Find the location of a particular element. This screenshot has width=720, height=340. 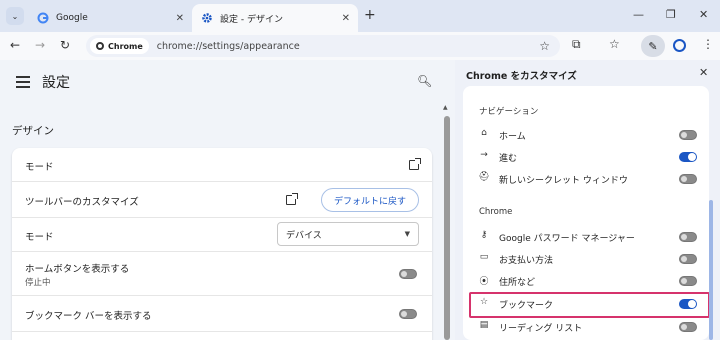

back-arrow-icon: ← is located at coordinates (15, 45).